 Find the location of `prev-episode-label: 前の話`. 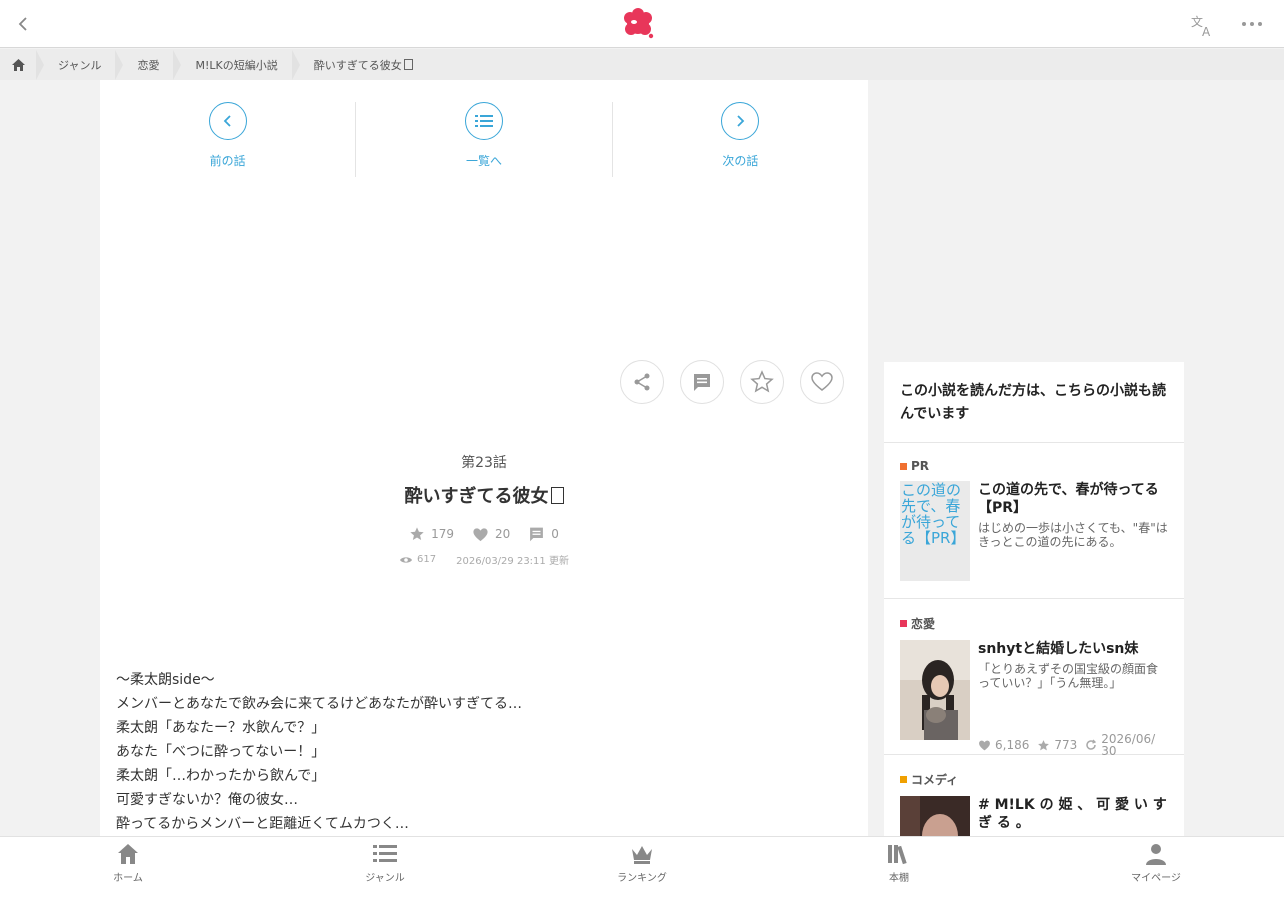

prev-episode-label: 前の話 is located at coordinates (227, 161).